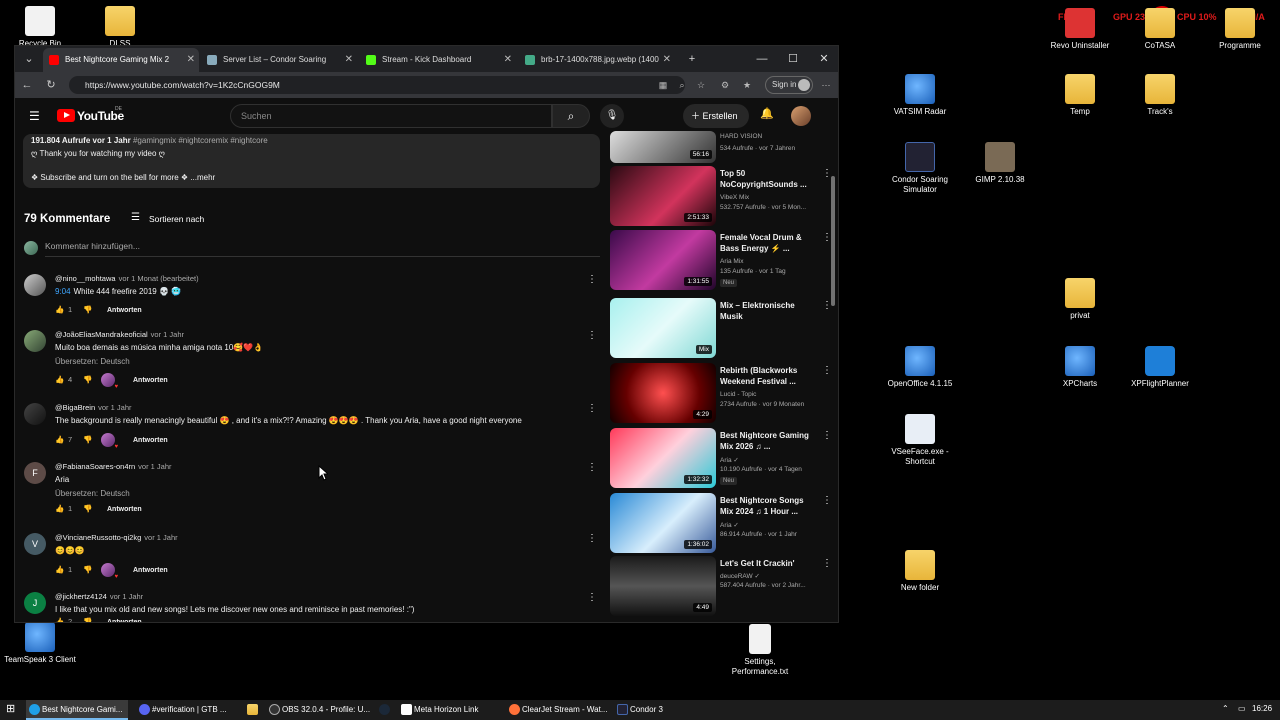 Image resolution: width=1280 pixels, height=720 pixels. I want to click on video-thumbnail: 4:29, so click(663, 393).